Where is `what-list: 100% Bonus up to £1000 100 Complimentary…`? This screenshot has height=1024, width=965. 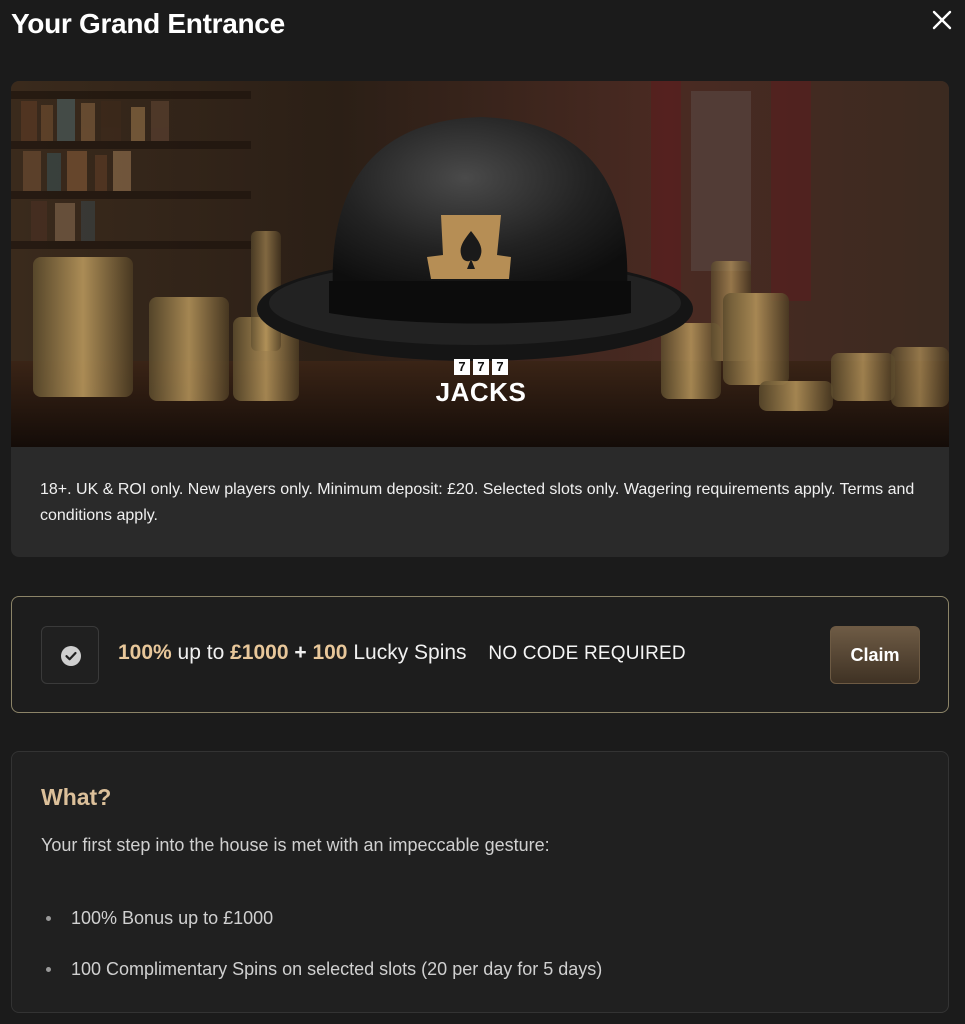
what-list: 100% Bonus up to £1000 100 Complimentary… is located at coordinates (321, 959).